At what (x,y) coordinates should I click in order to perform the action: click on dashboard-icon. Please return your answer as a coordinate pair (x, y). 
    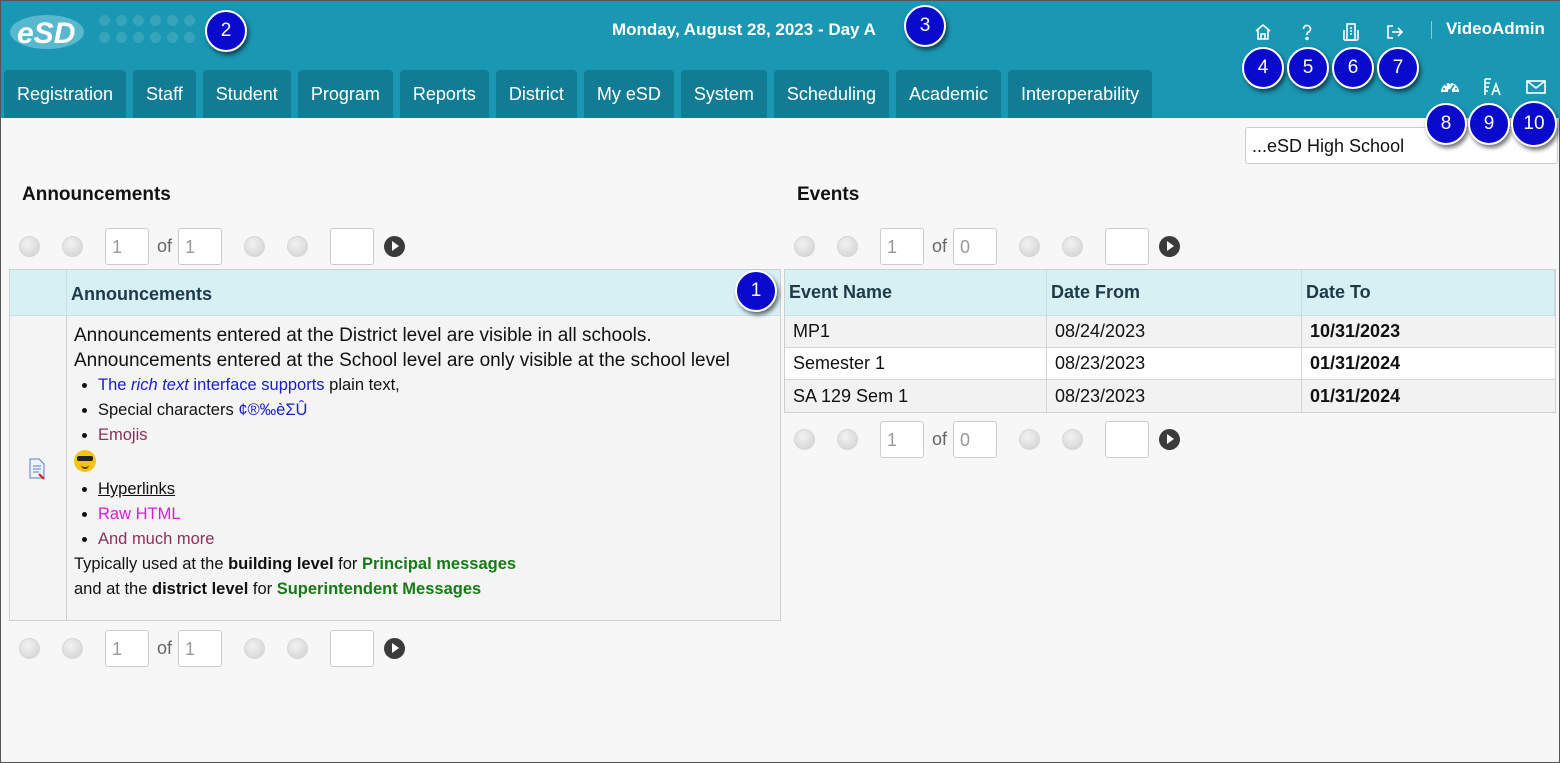
    Looking at the image, I should click on (1450, 87).